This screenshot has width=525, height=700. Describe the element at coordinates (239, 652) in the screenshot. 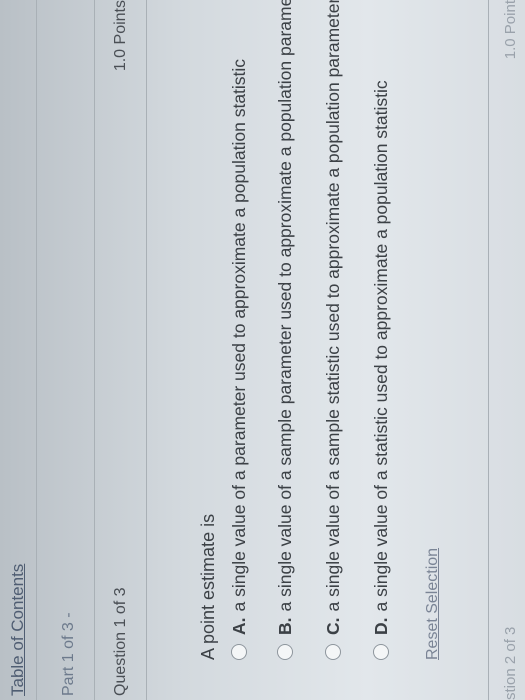

I see `radio-button-a` at that location.